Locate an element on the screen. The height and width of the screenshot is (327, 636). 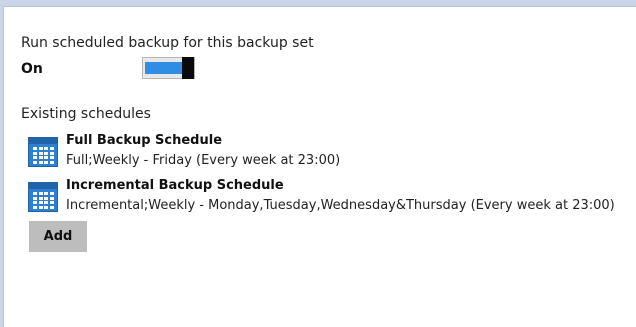
toggle-state-label: On is located at coordinates (32, 69).